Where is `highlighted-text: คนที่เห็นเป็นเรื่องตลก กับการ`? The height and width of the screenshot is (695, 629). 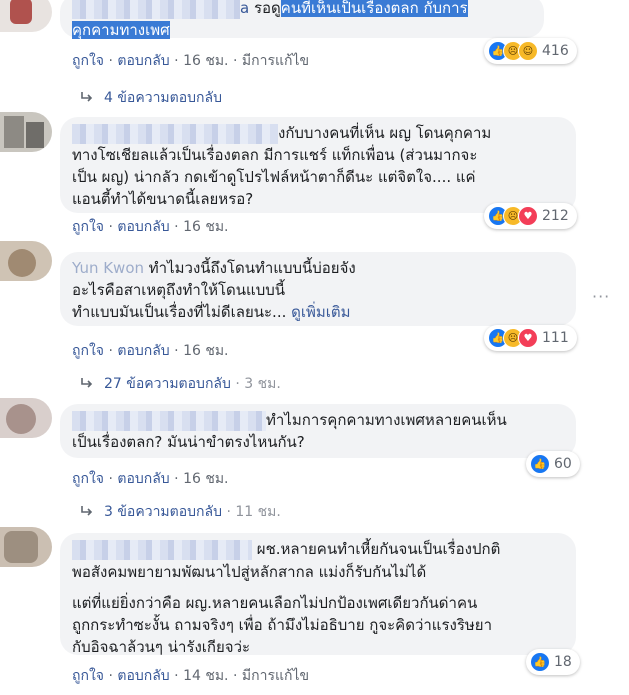 highlighted-text: คนที่เห็นเป็นเรื่องตลก กับการ is located at coordinates (374, 8).